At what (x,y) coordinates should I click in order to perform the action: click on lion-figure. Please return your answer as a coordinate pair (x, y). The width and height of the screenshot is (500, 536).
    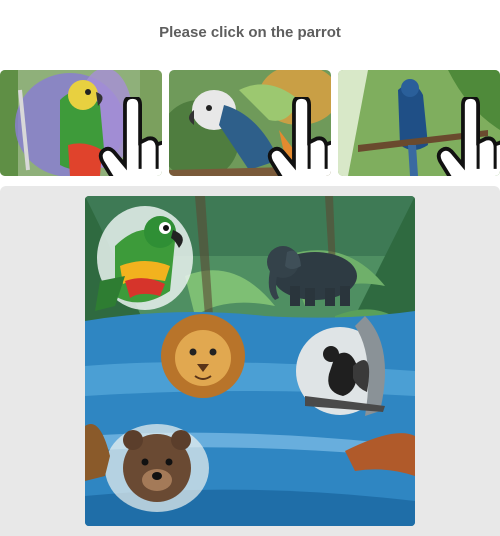
    Looking at the image, I should click on (203, 356).